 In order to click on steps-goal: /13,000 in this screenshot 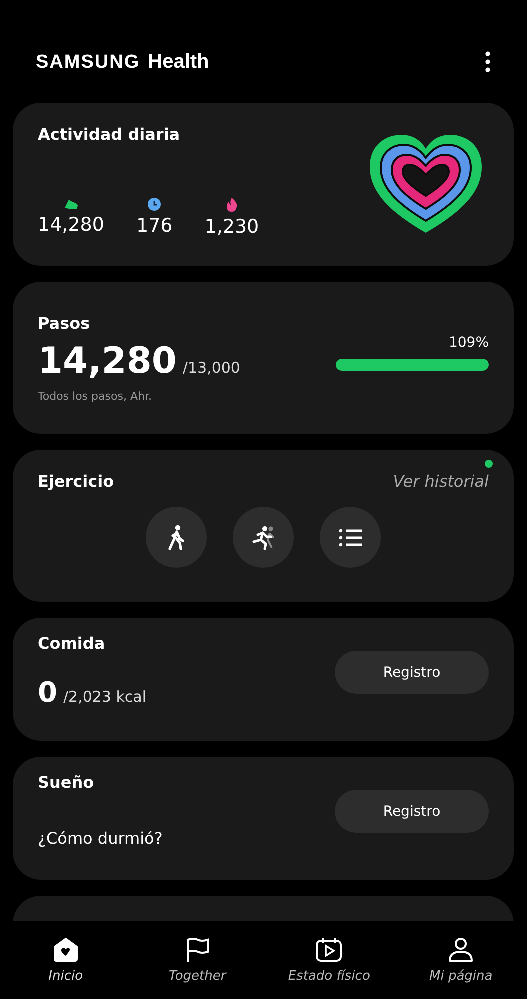, I will do `click(211, 367)`.